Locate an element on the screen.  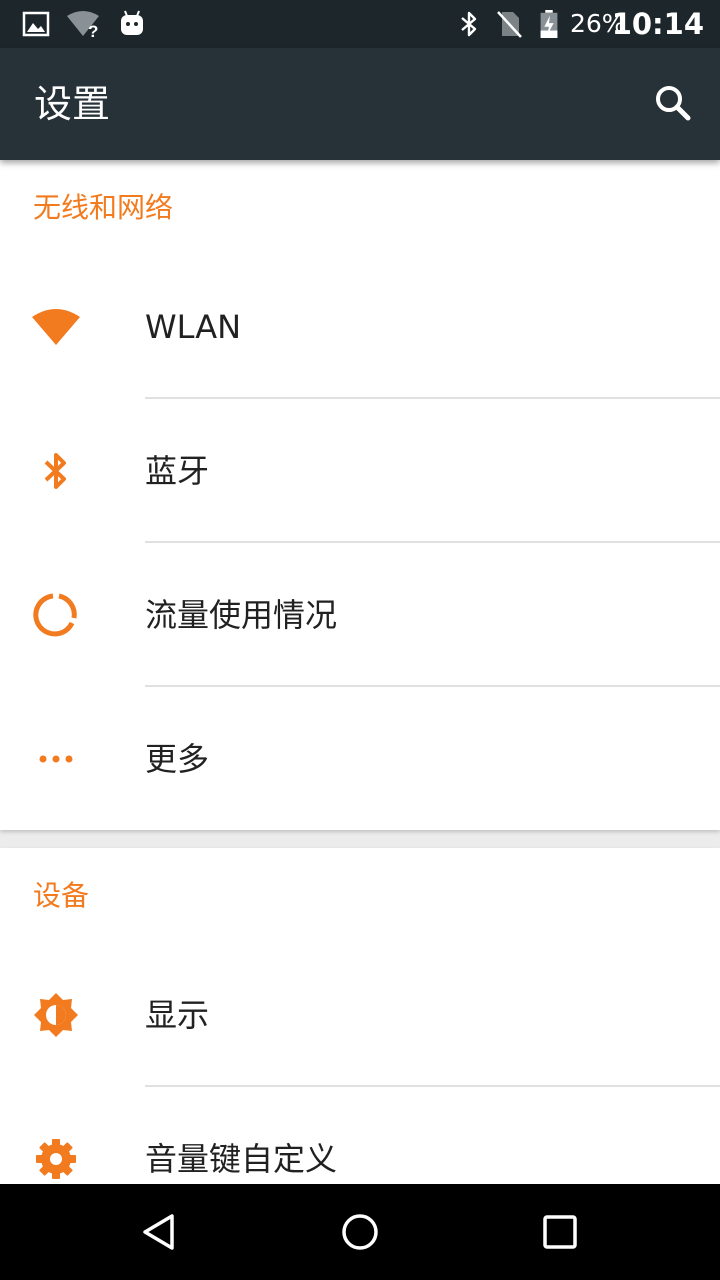
clock: 10:14 is located at coordinates (657, 24).